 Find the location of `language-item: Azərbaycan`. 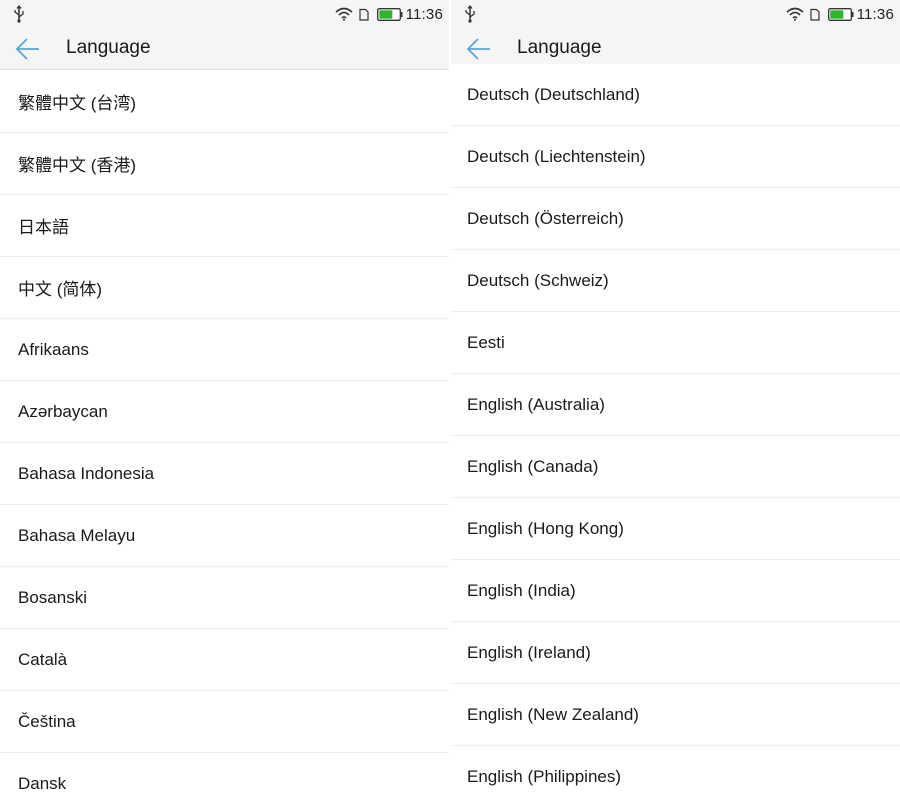

language-item: Azərbaycan is located at coordinates (224, 412).